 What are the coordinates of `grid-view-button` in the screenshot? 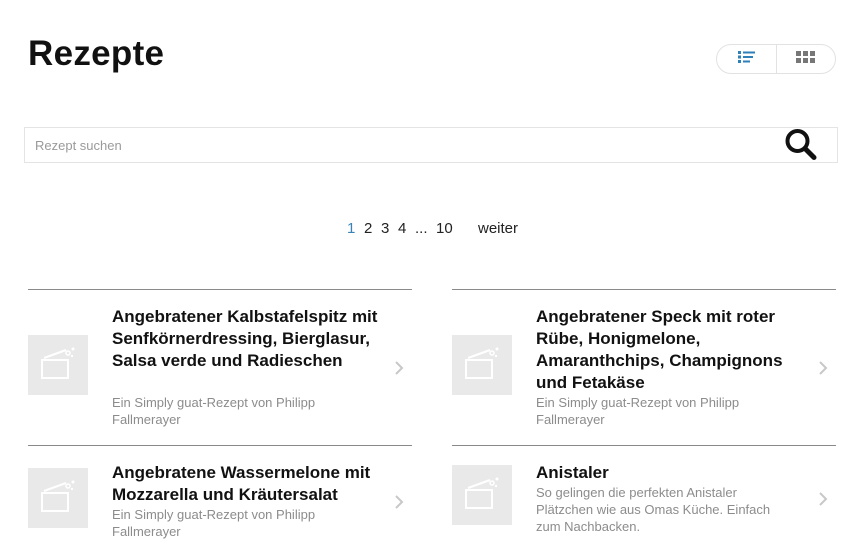 It's located at (805, 59).